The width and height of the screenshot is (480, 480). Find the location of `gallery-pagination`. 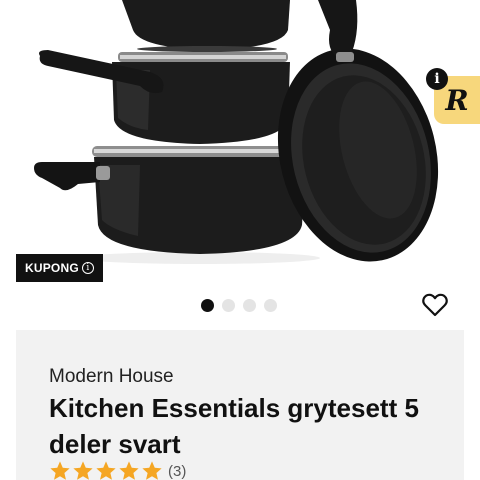

gallery-pagination is located at coordinates (239, 305).